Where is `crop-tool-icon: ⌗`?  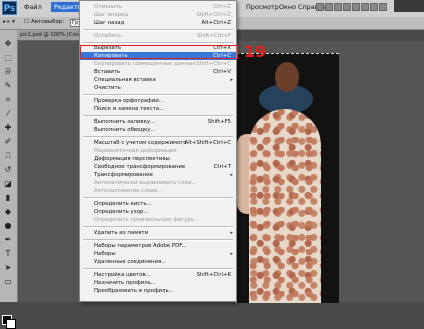
crop-tool-icon: ⌗ is located at coordinates (8, 99).